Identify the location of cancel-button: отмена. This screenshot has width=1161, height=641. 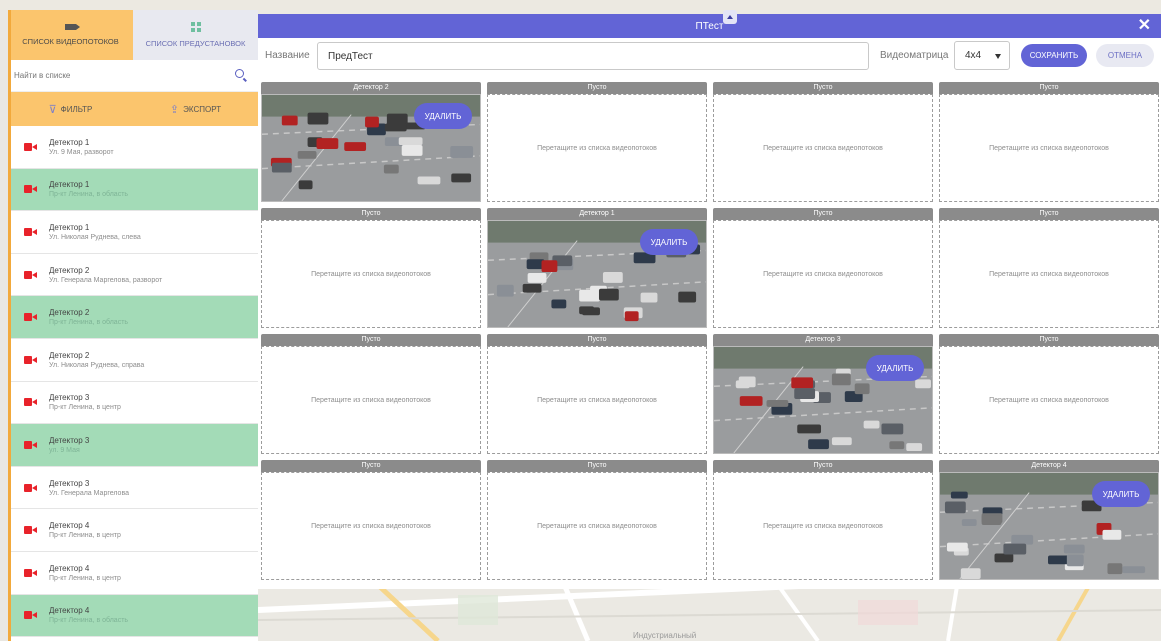
(1125, 55).